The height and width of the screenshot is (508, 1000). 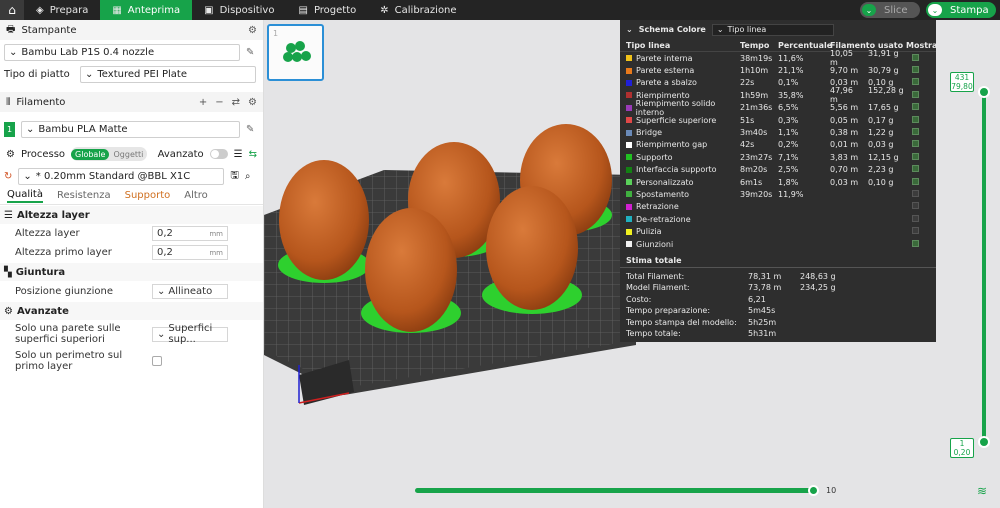 What do you see at coordinates (252, 30) in the screenshot?
I see `printer-settings-gear-icon: ⚙` at bounding box center [252, 30].